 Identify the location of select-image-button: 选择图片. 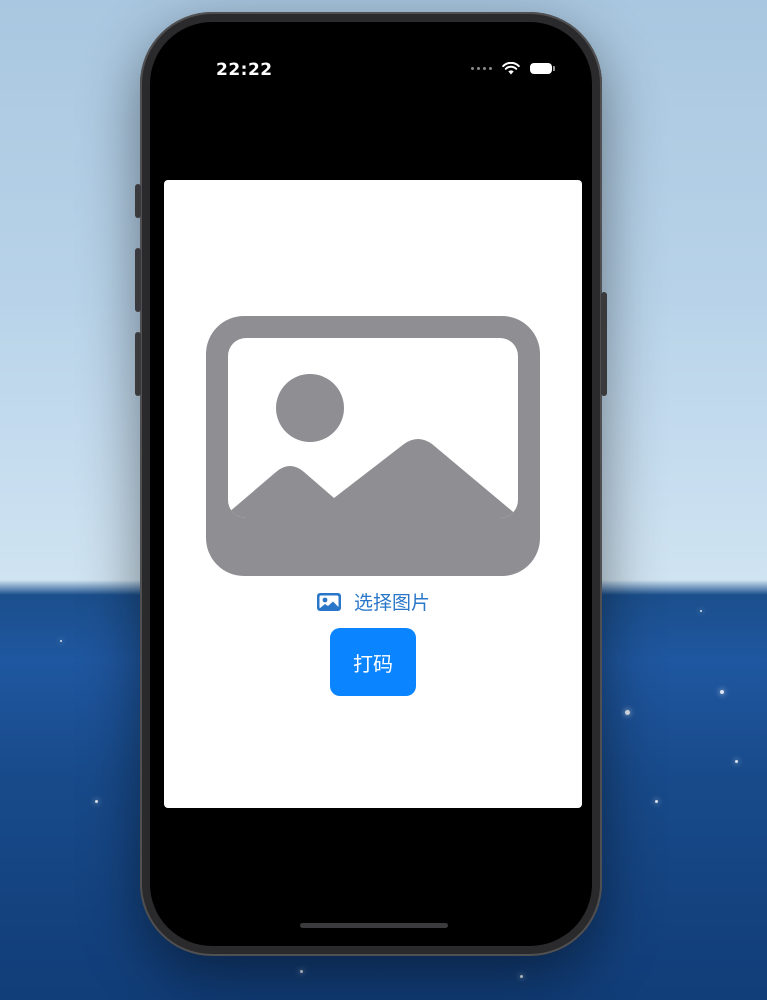
(373, 601).